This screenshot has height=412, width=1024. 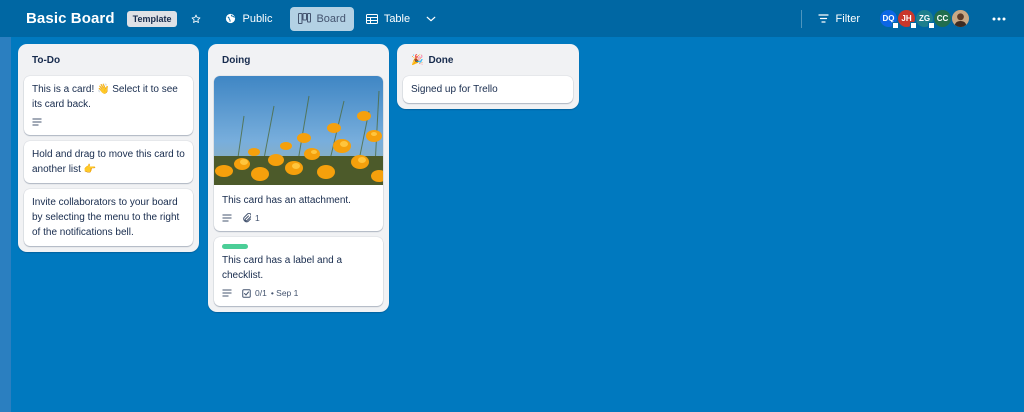 What do you see at coordinates (454, 89) in the screenshot?
I see `card-title: Signed up for Trello` at bounding box center [454, 89].